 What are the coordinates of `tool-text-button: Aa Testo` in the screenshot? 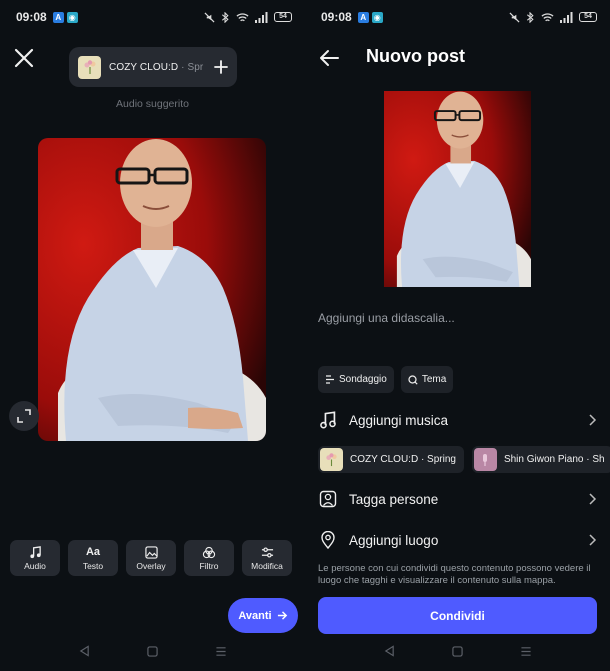 It's located at (93, 558).